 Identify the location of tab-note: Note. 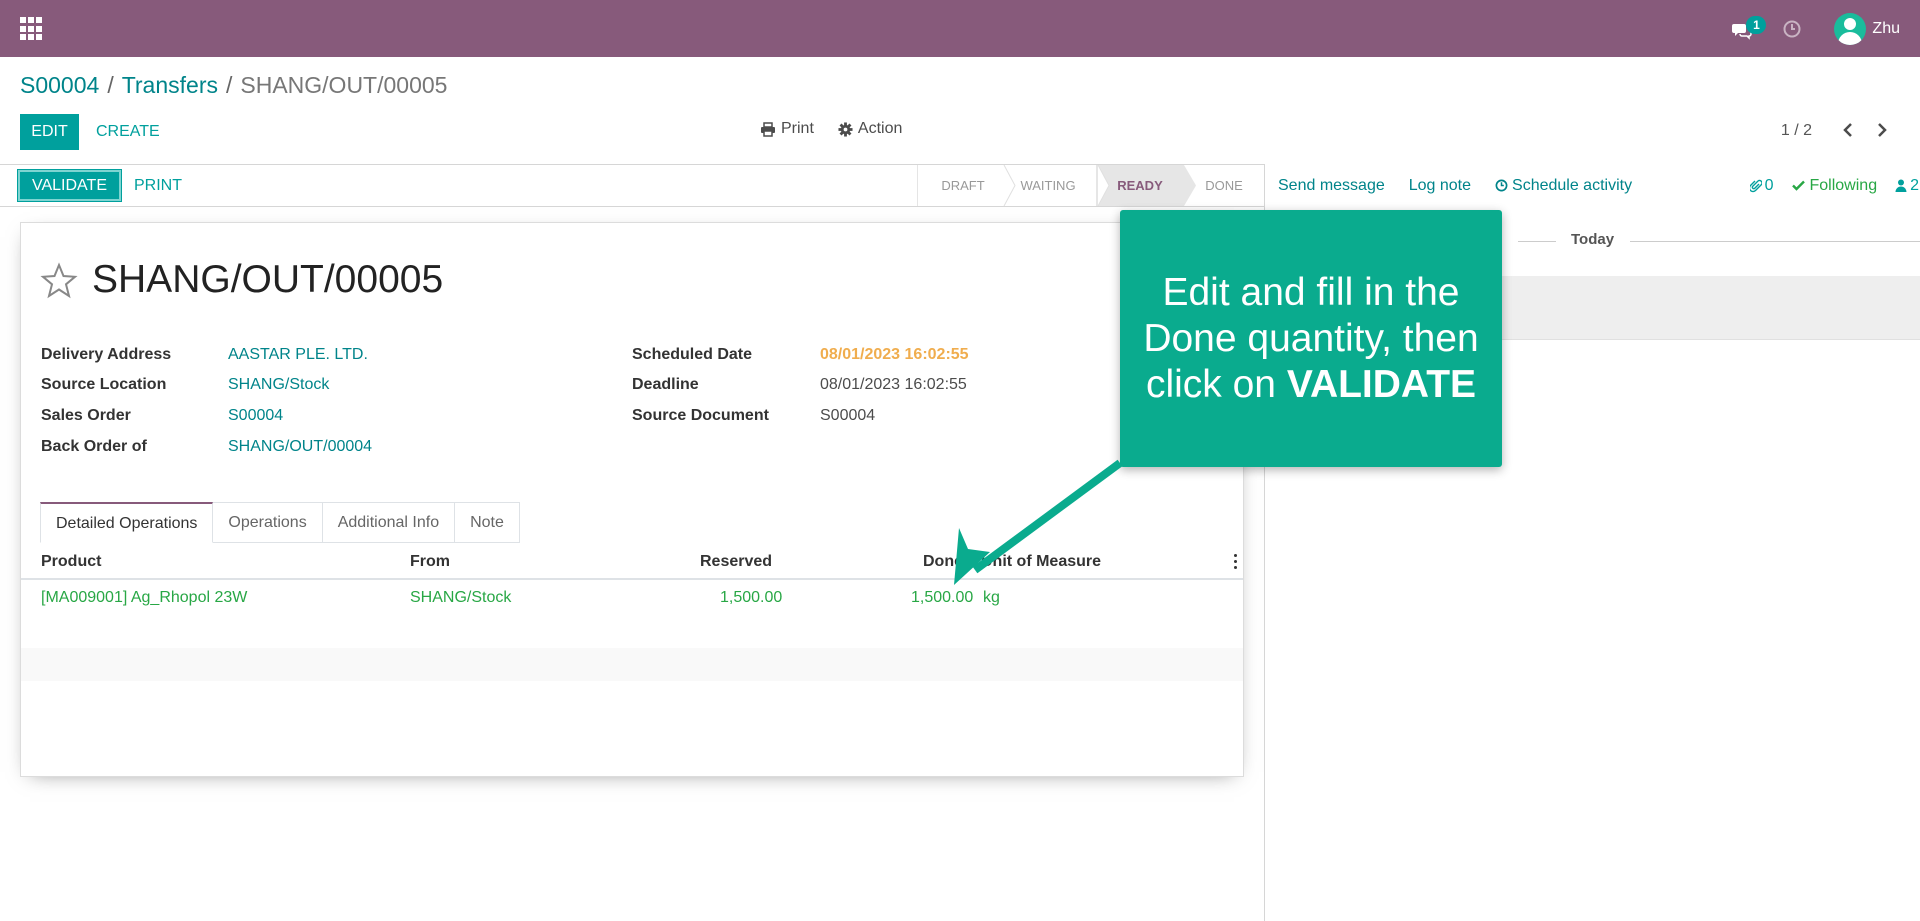
(487, 522).